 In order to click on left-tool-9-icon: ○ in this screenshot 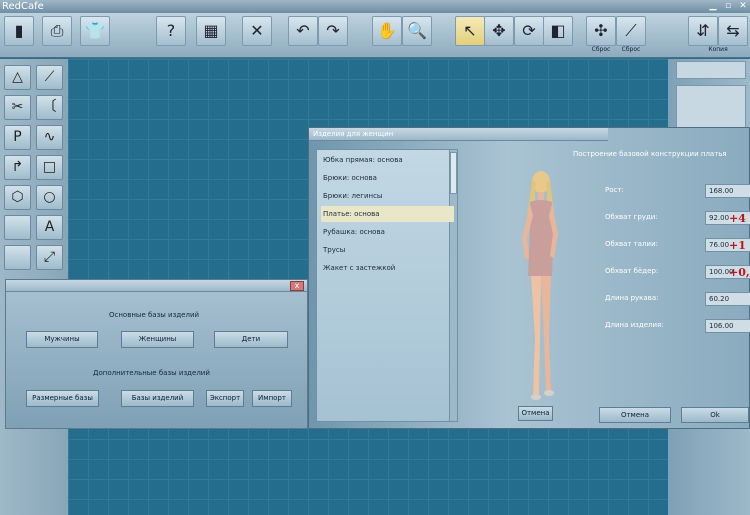, I will do `click(49, 197)`.